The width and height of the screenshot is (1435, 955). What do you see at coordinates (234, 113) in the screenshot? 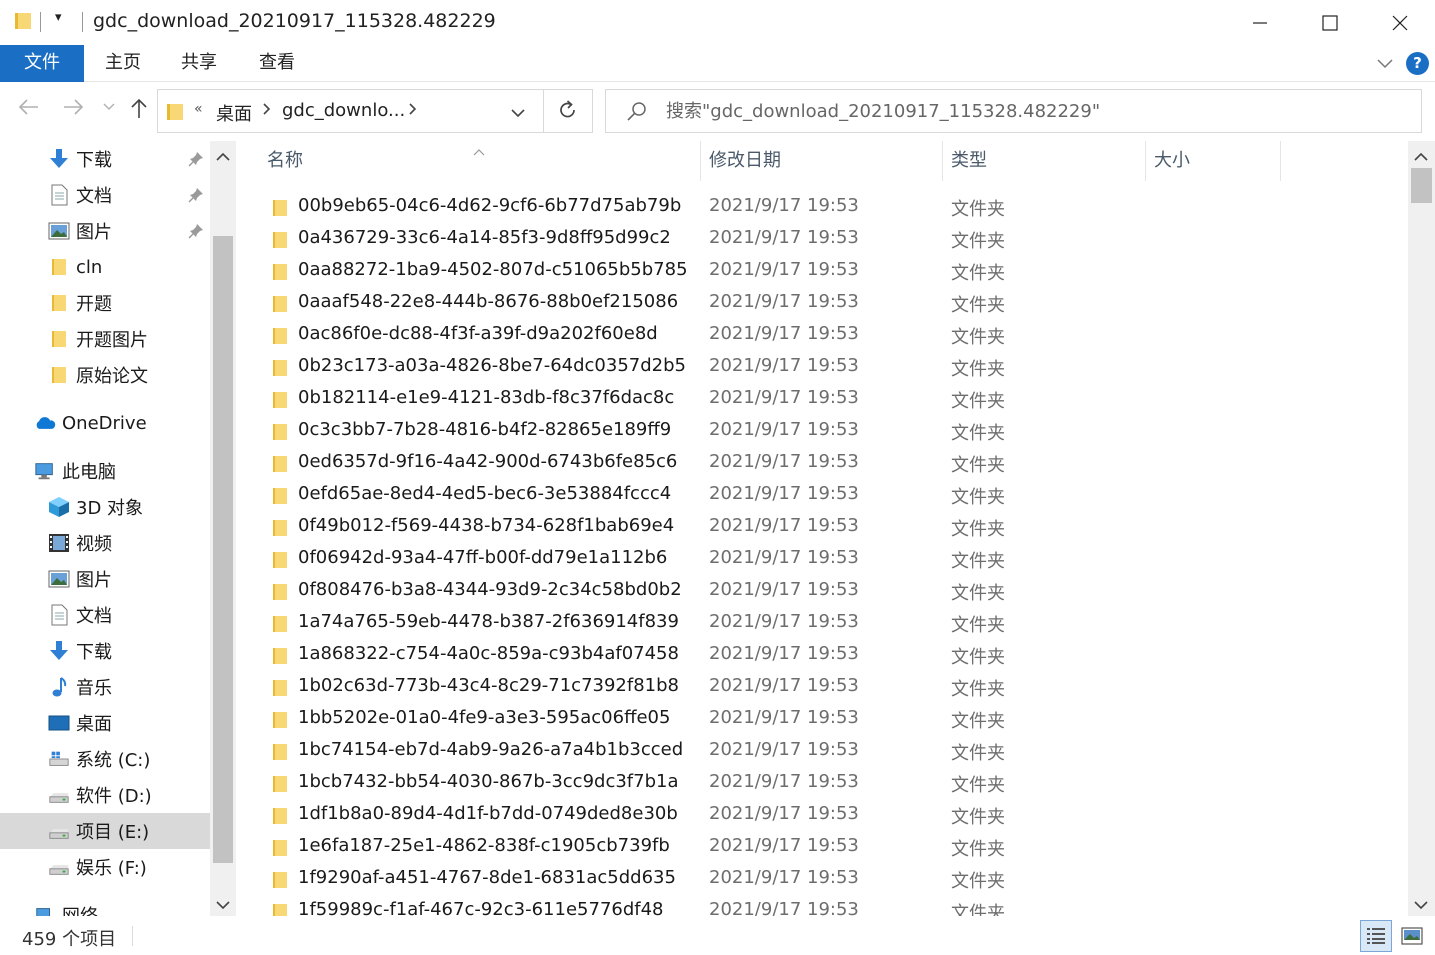
I see `breadcrumb-desktop: 桌面` at bounding box center [234, 113].